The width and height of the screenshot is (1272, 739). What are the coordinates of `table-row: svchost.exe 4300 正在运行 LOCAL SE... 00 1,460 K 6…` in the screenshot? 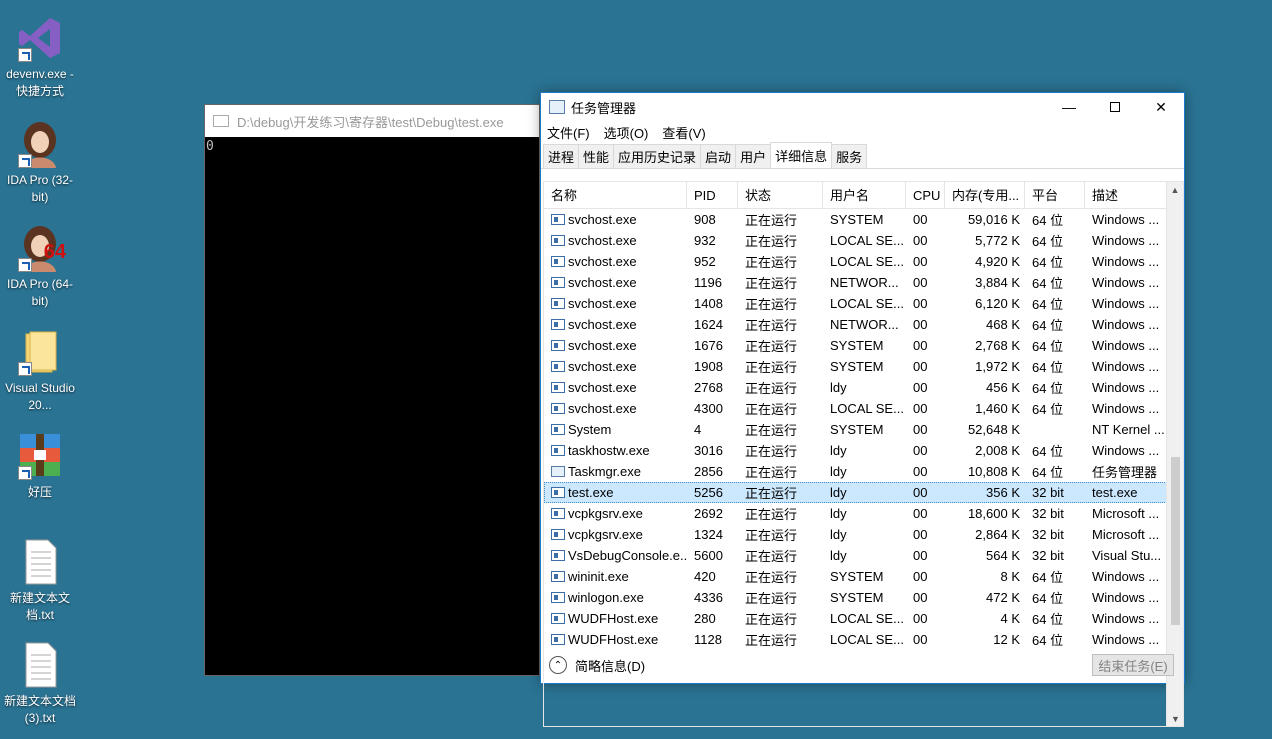 It's located at (863, 408).